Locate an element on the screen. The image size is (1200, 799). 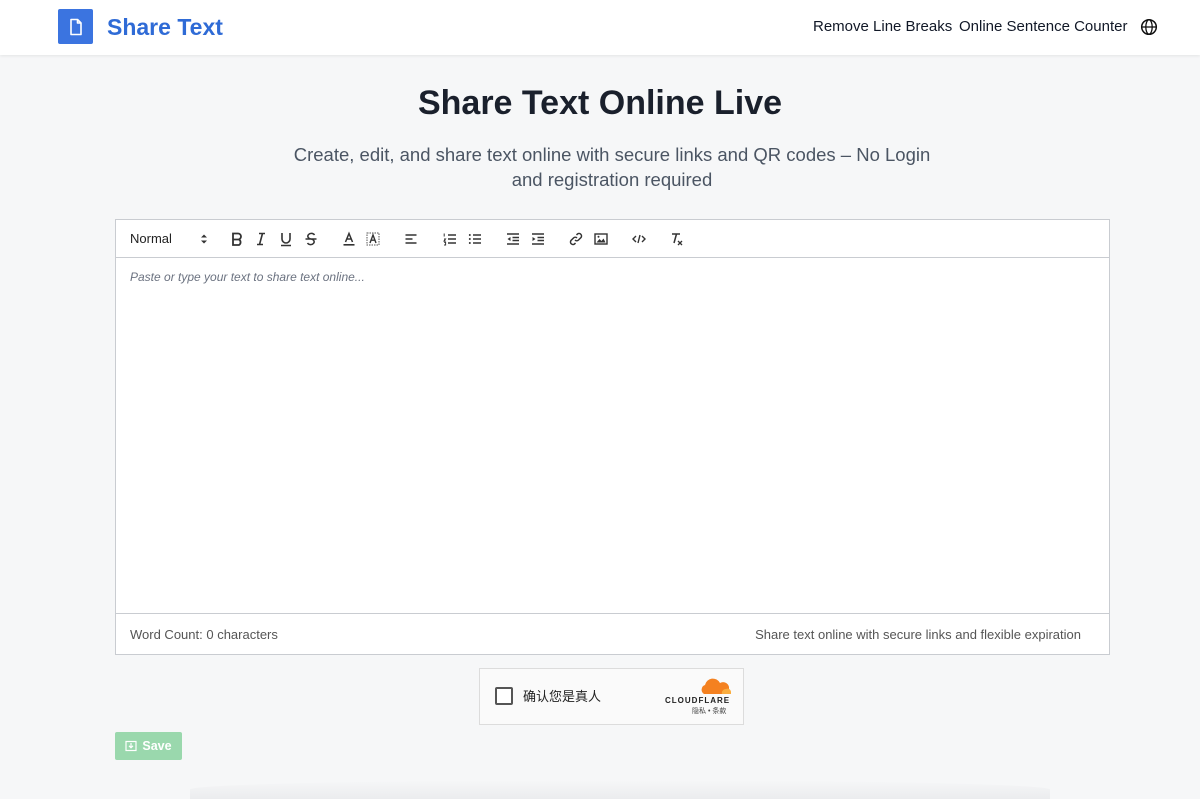
cloudflare-cloud-icon is located at coordinates (716, 686).